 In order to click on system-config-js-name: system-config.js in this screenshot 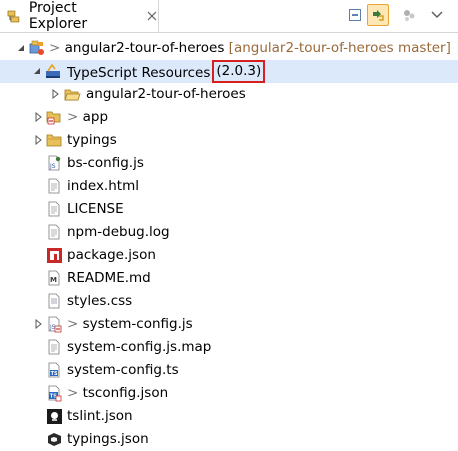, I will do `click(137, 324)`.